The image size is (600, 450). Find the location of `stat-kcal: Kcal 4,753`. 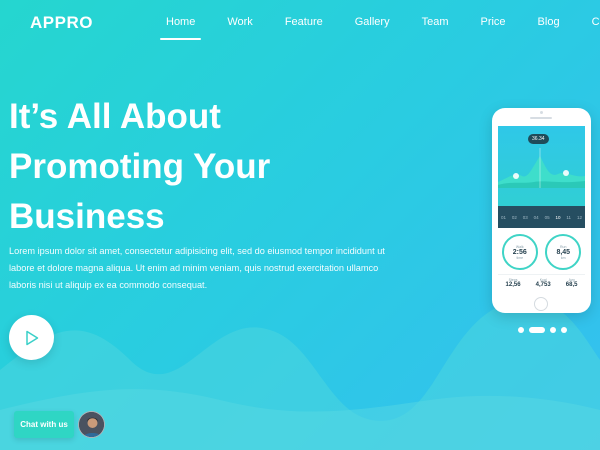

stat-kcal: Kcal 4,753 is located at coordinates (543, 286).